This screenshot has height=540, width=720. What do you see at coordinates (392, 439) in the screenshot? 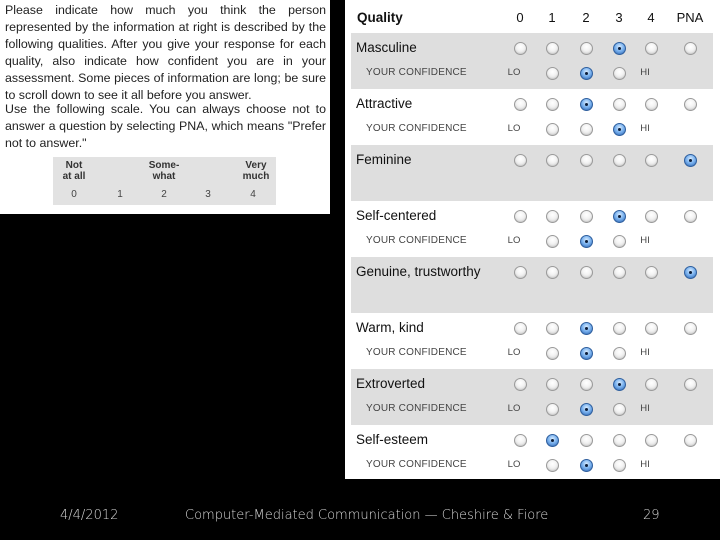
I see `quality-label: Self-esteem` at bounding box center [392, 439].